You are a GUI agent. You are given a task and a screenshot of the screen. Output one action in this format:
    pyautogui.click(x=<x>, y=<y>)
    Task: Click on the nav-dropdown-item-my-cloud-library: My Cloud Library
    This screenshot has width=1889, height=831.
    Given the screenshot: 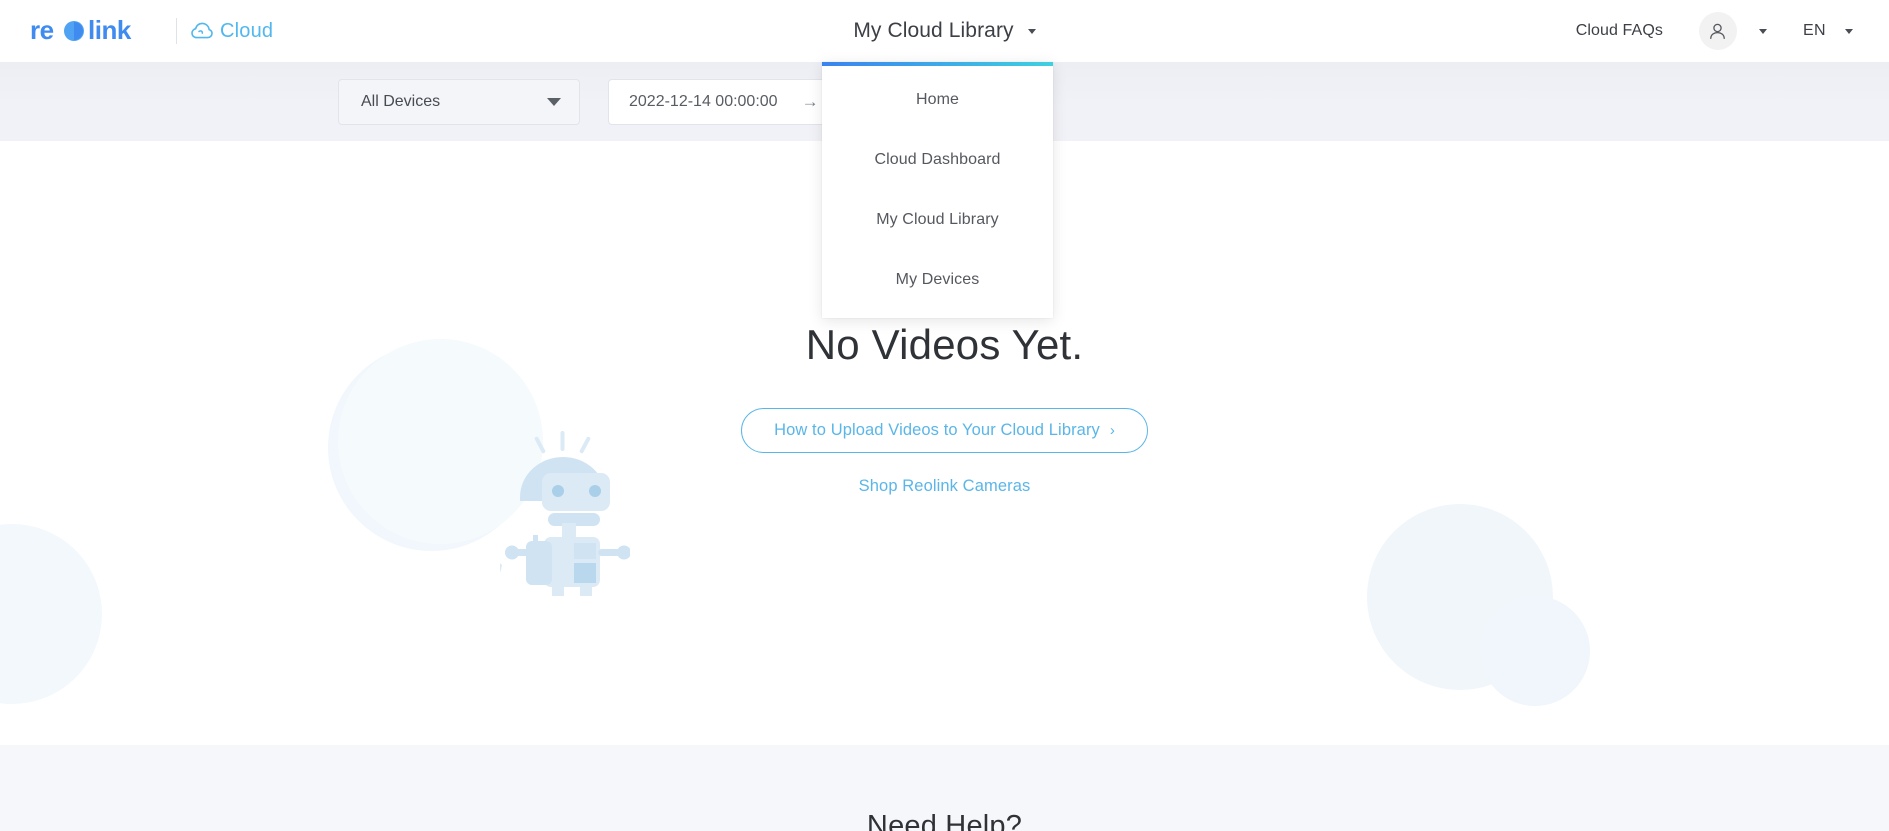 What is the action you would take?
    pyautogui.click(x=937, y=220)
    